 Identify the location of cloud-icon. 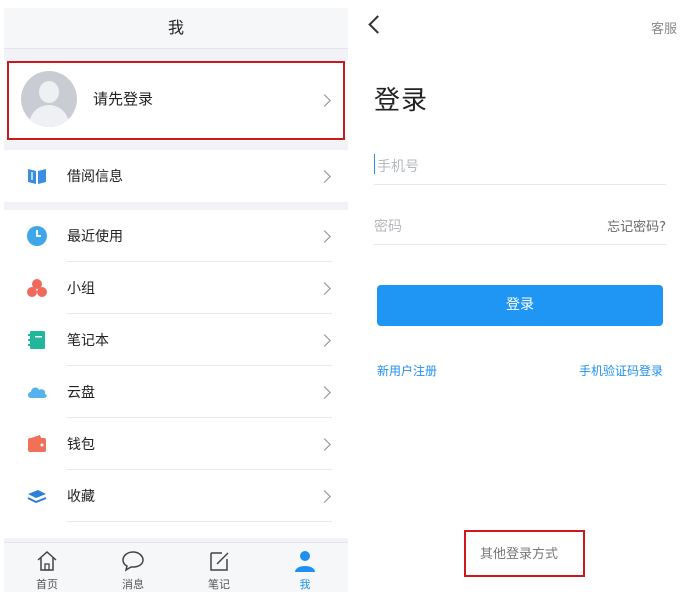
(37, 392).